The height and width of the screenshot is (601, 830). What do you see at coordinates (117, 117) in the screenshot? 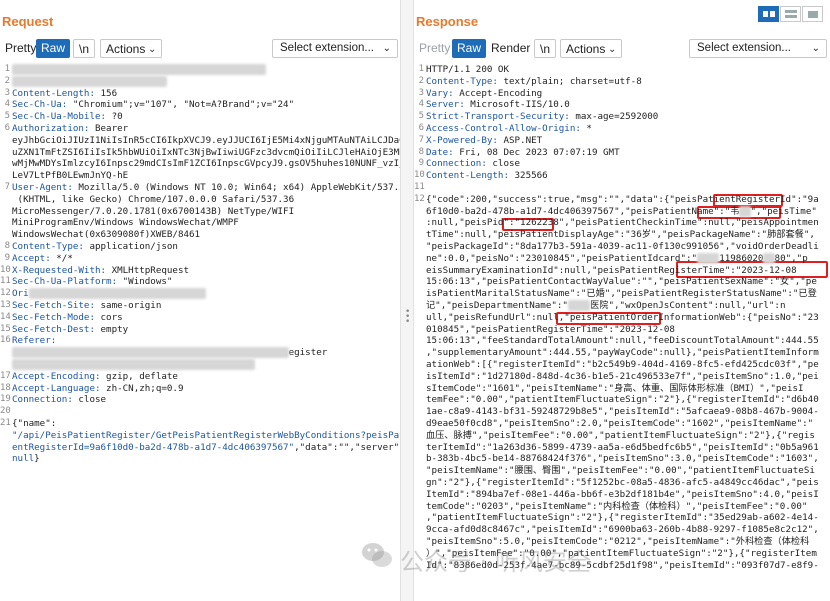
I see `code-text: ?0` at bounding box center [117, 117].